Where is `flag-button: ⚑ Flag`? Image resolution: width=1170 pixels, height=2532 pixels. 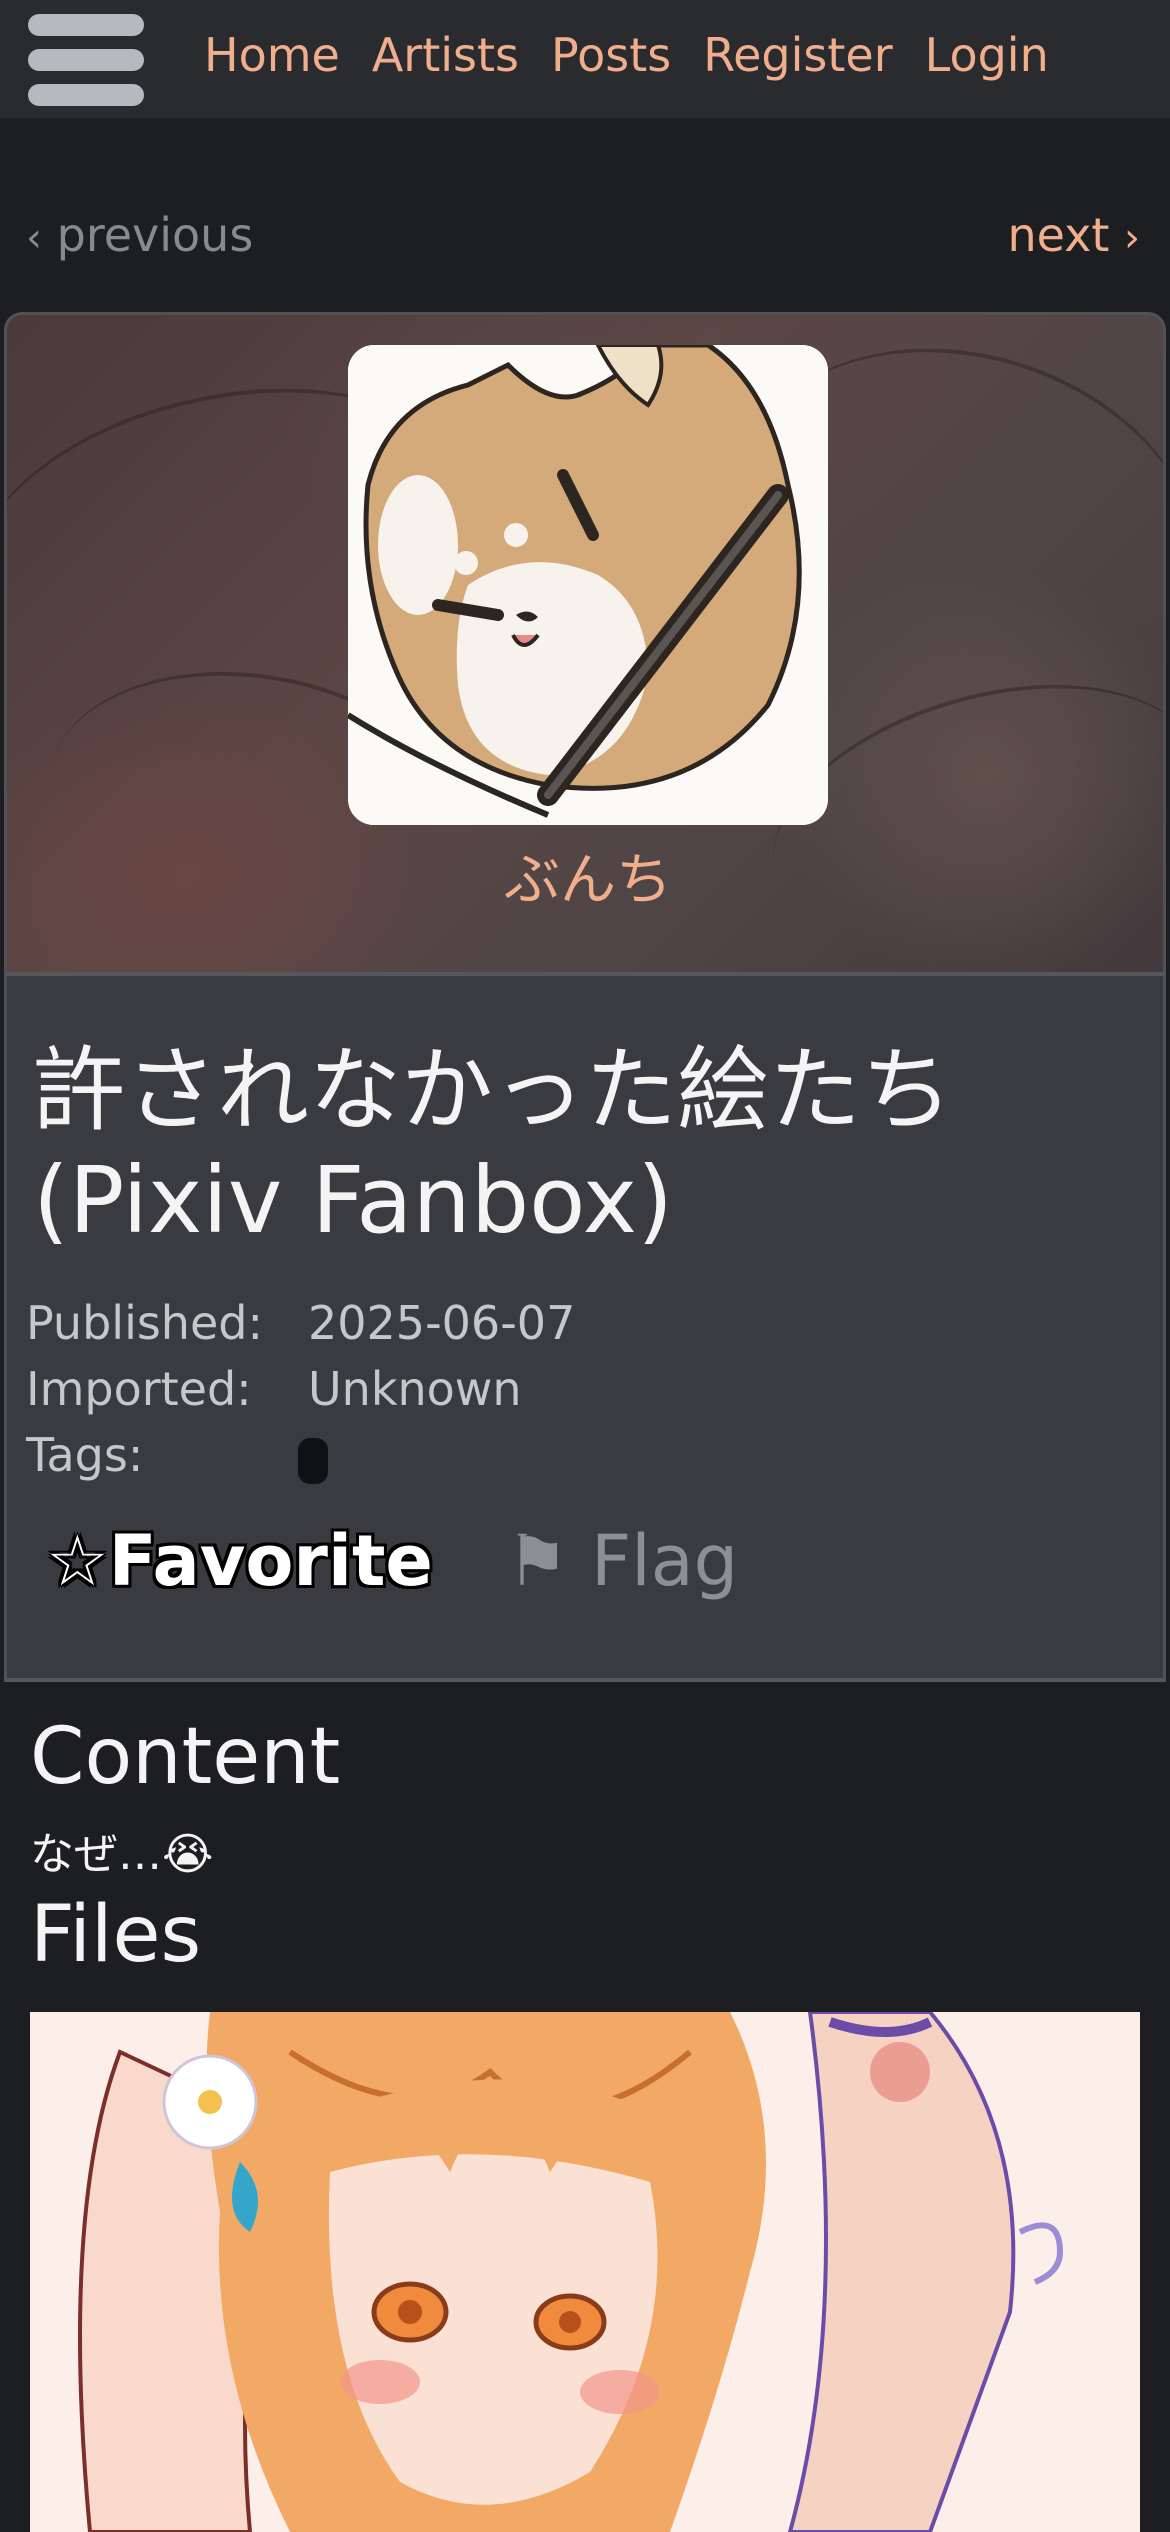 flag-button: ⚑ Flag is located at coordinates (622, 1561).